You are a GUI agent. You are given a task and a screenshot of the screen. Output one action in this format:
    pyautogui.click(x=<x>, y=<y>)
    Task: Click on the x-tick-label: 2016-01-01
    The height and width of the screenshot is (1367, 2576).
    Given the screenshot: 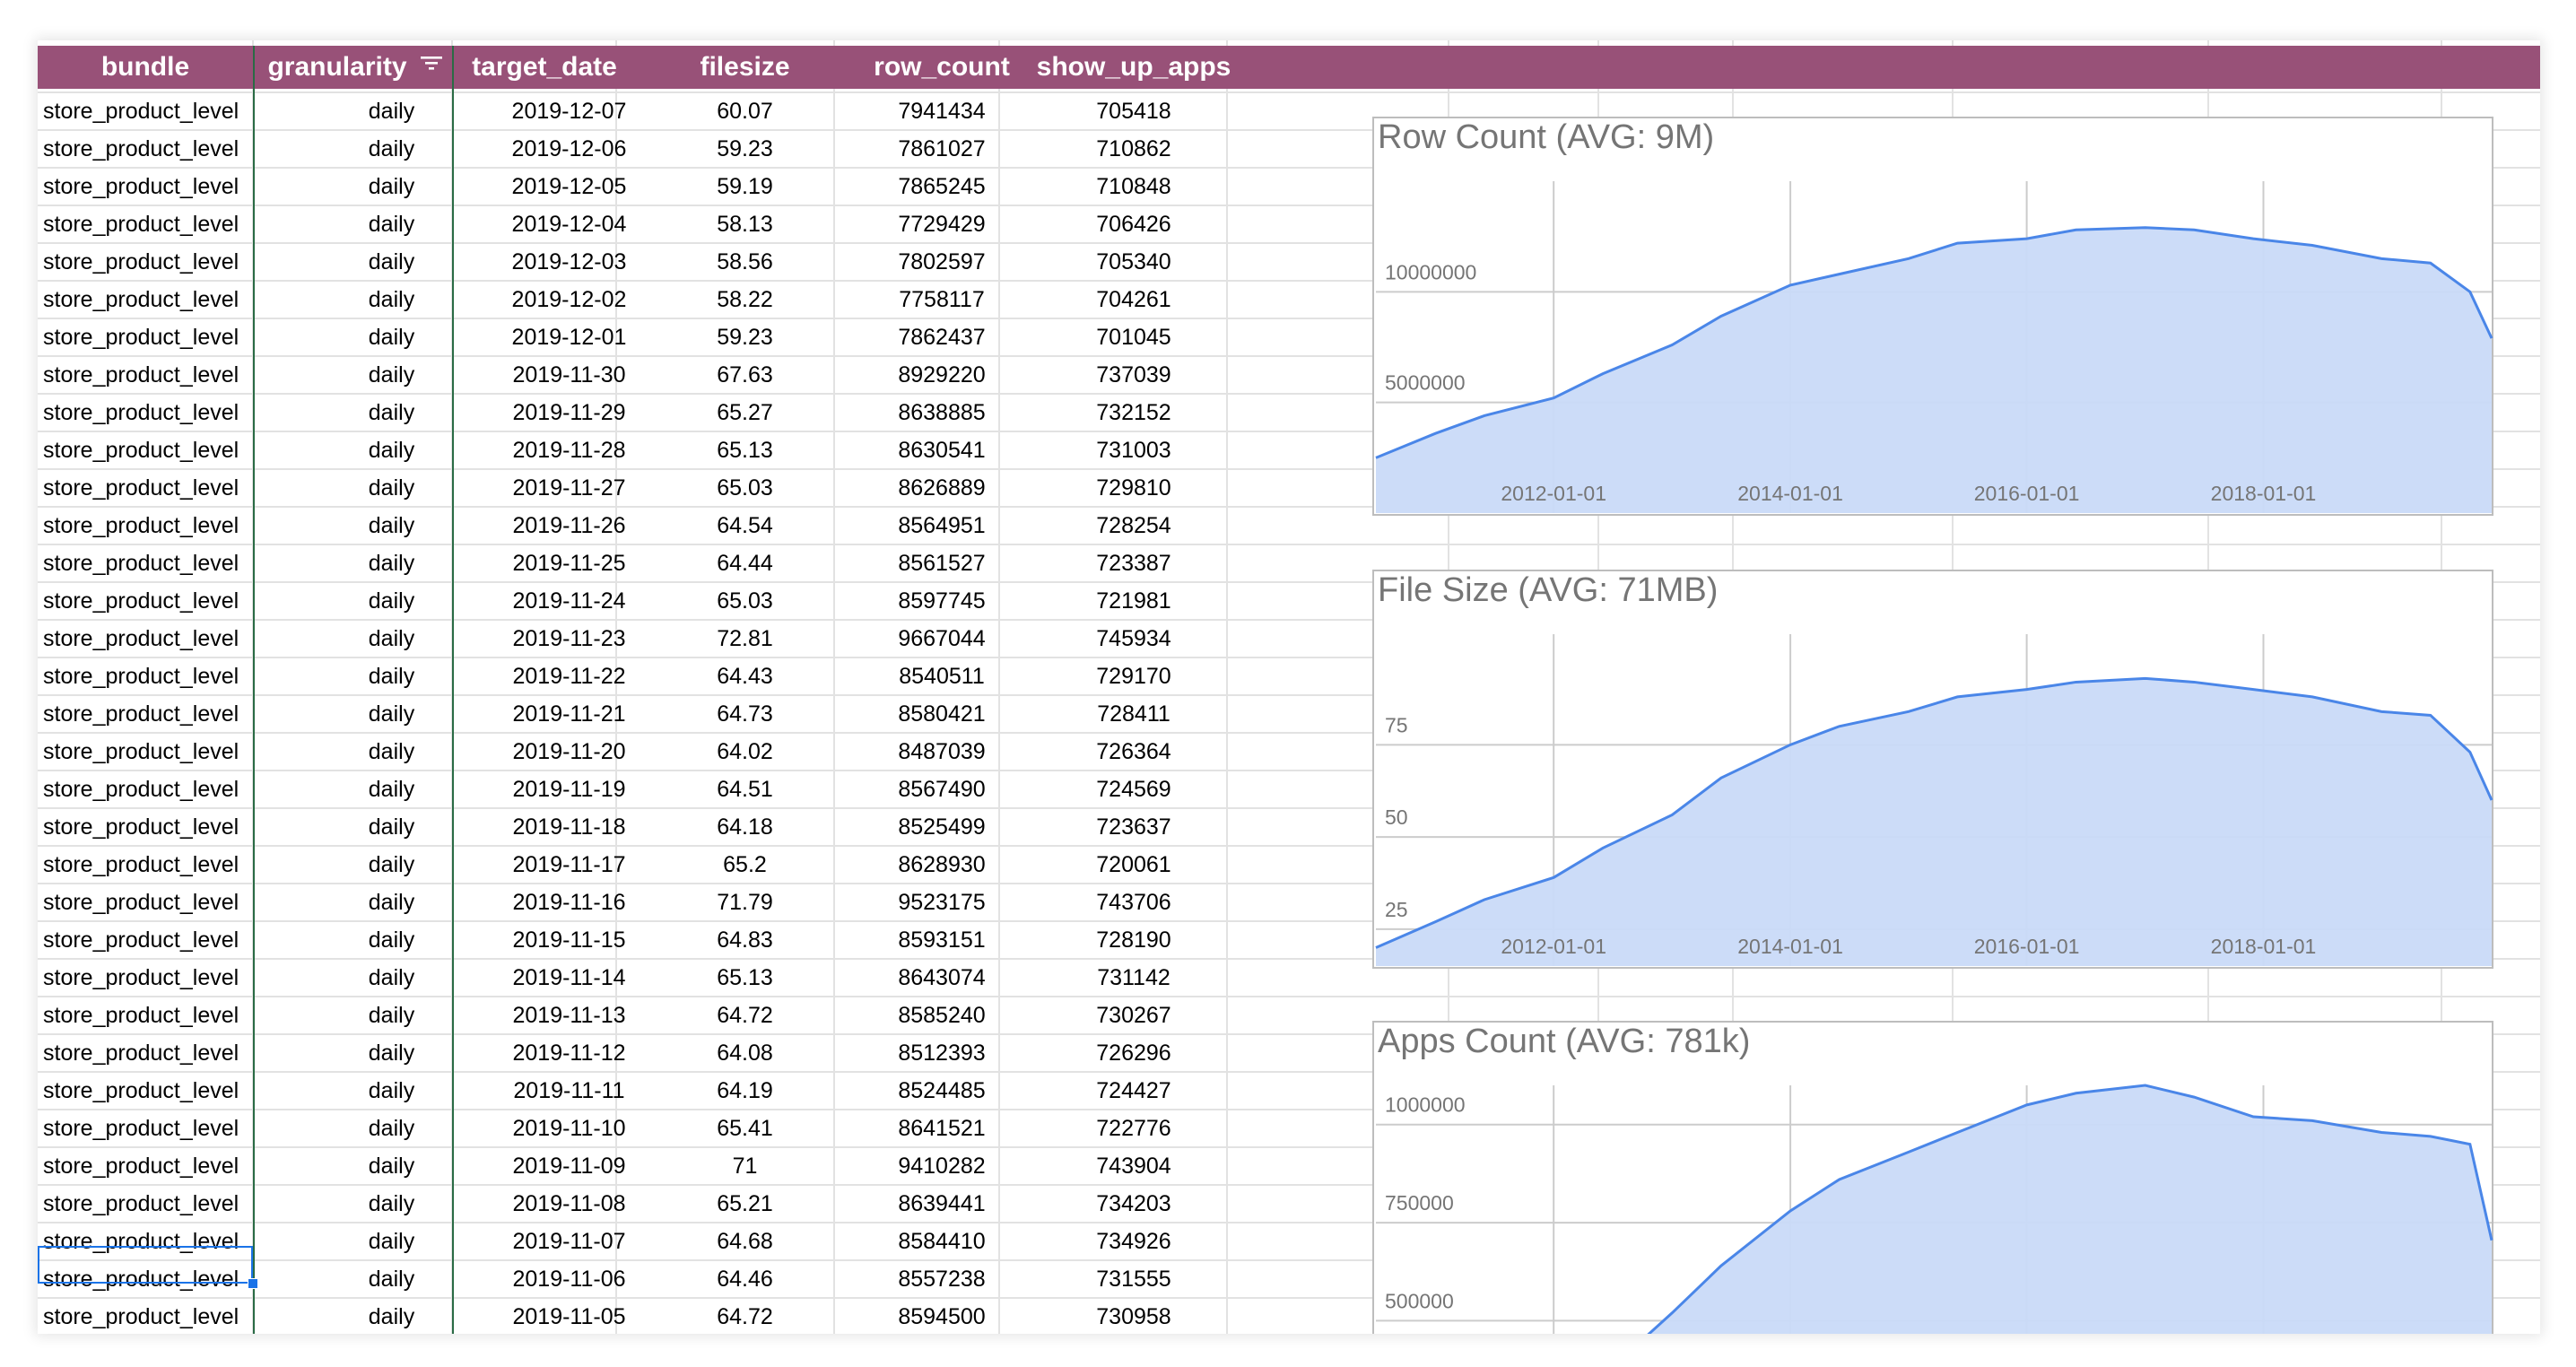 What is the action you would take?
    pyautogui.click(x=2027, y=494)
    